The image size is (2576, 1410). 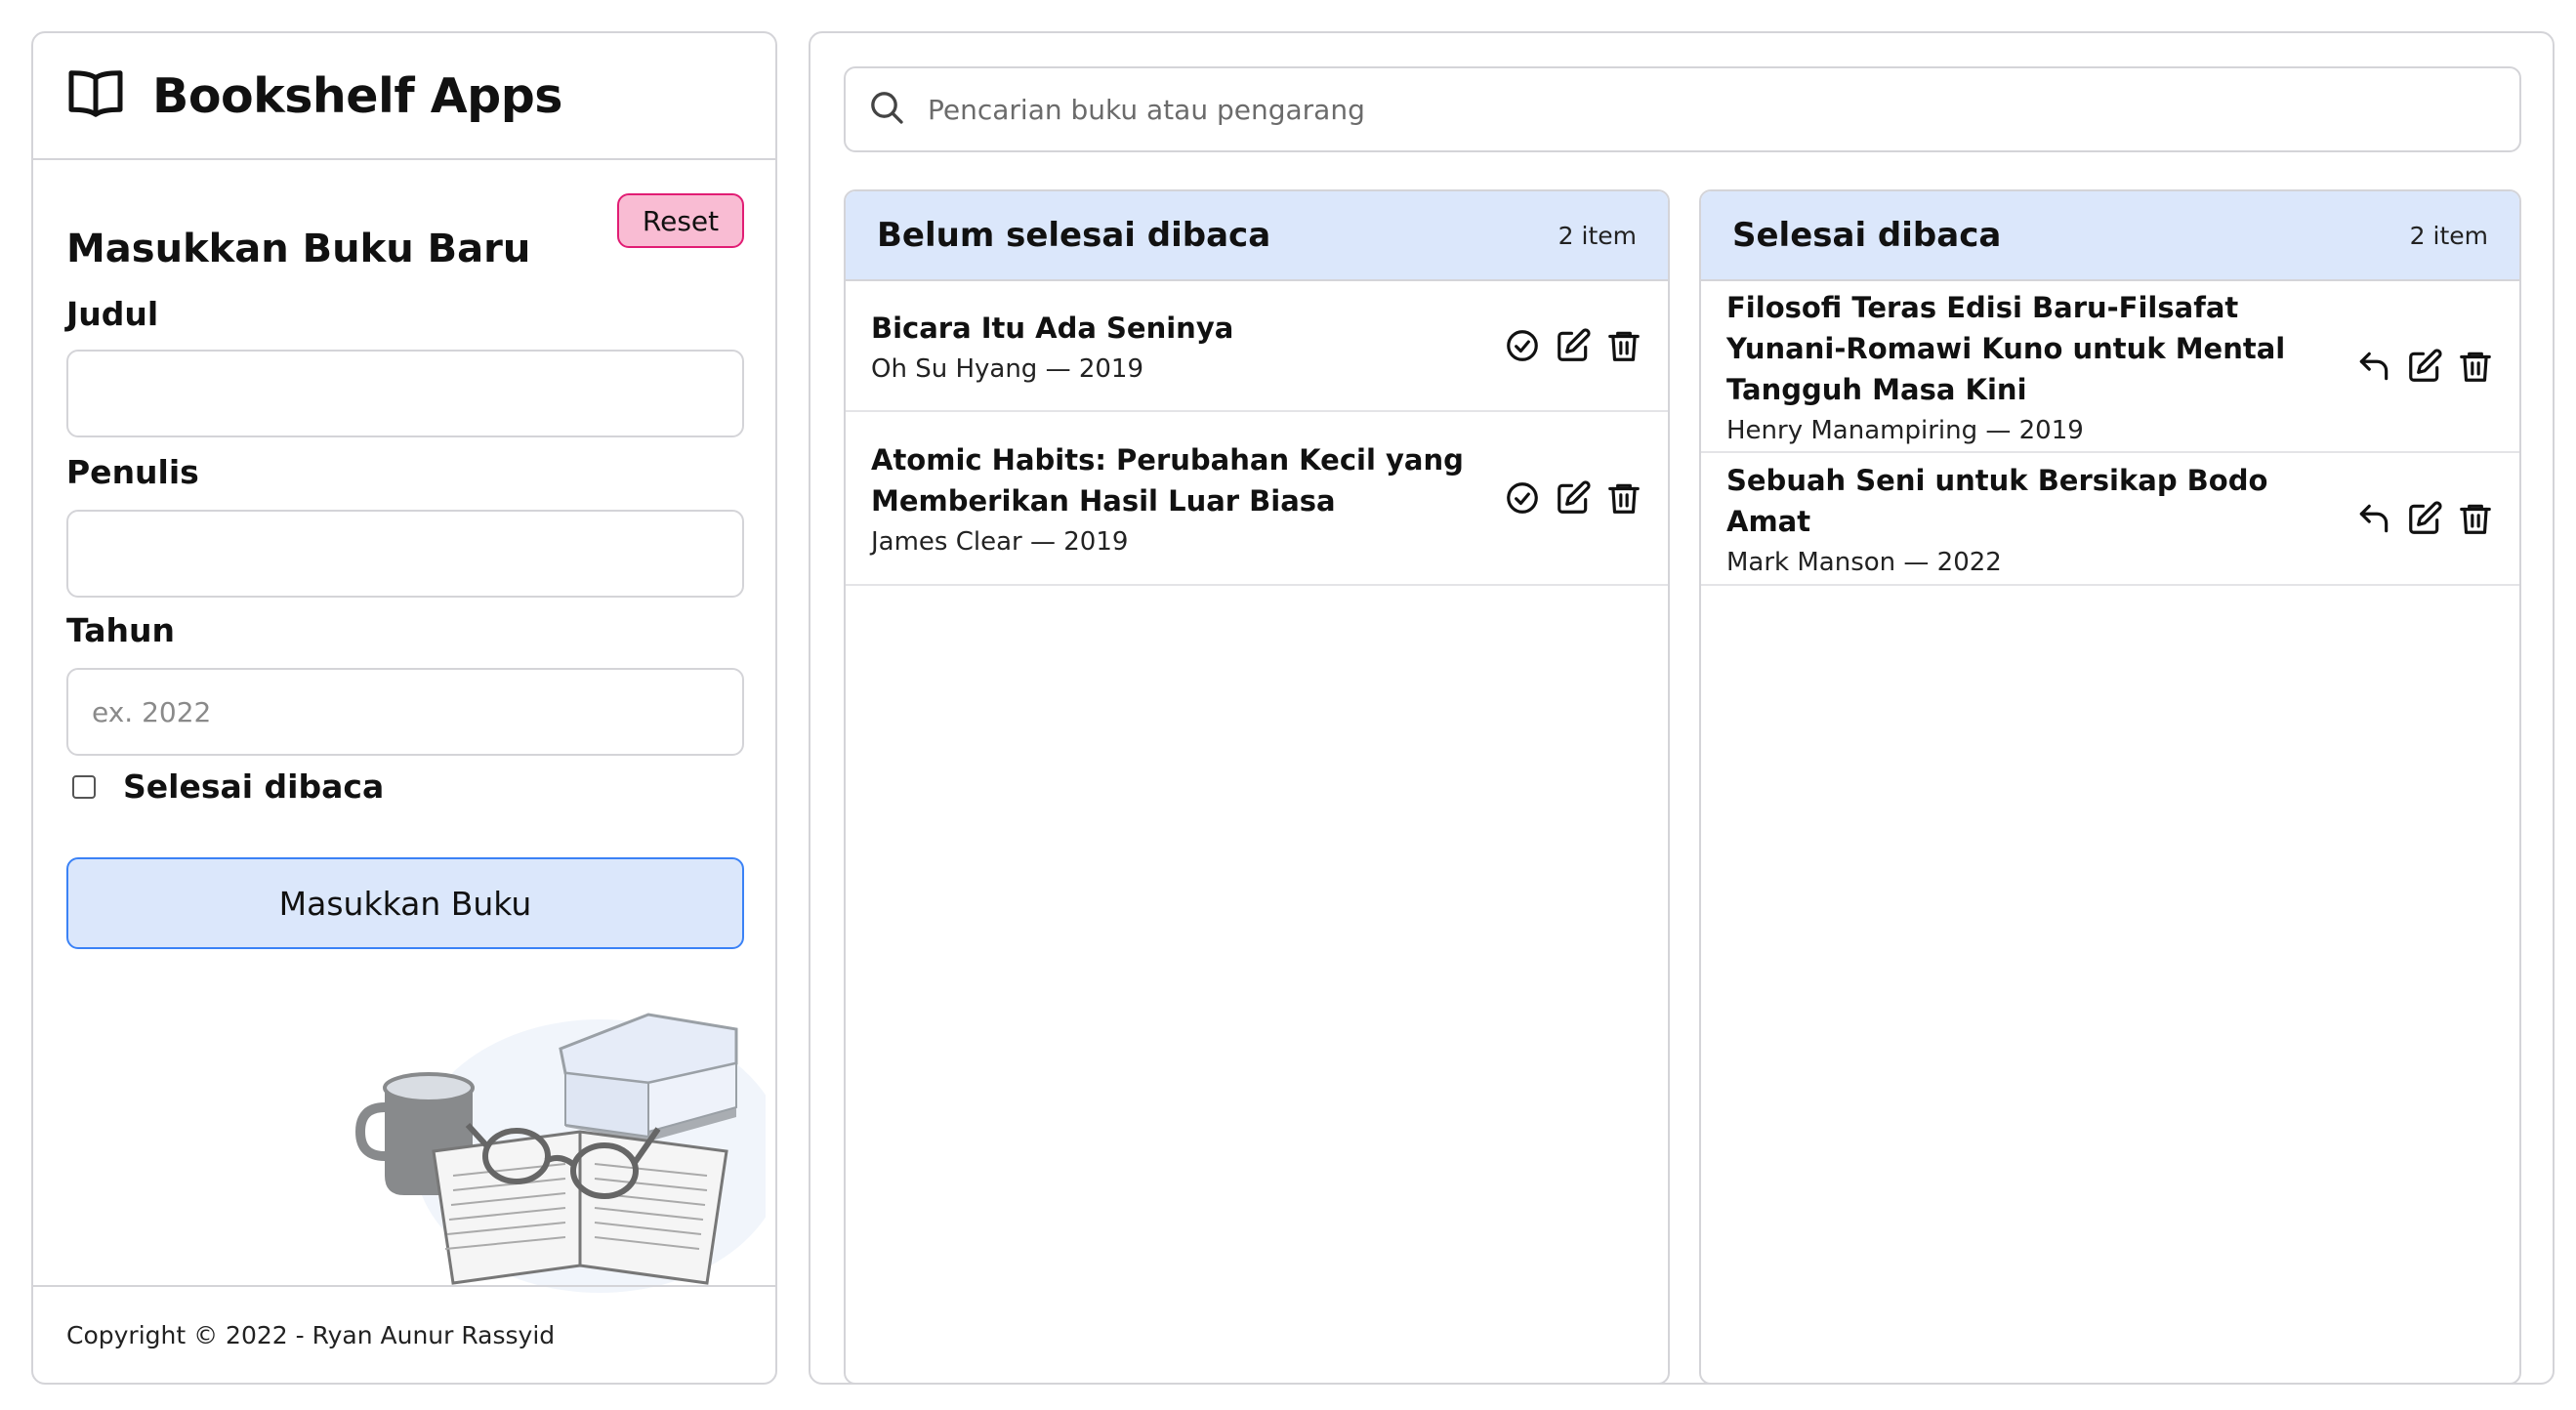 What do you see at coordinates (121, 630) in the screenshot?
I see `year-label: Tahun` at bounding box center [121, 630].